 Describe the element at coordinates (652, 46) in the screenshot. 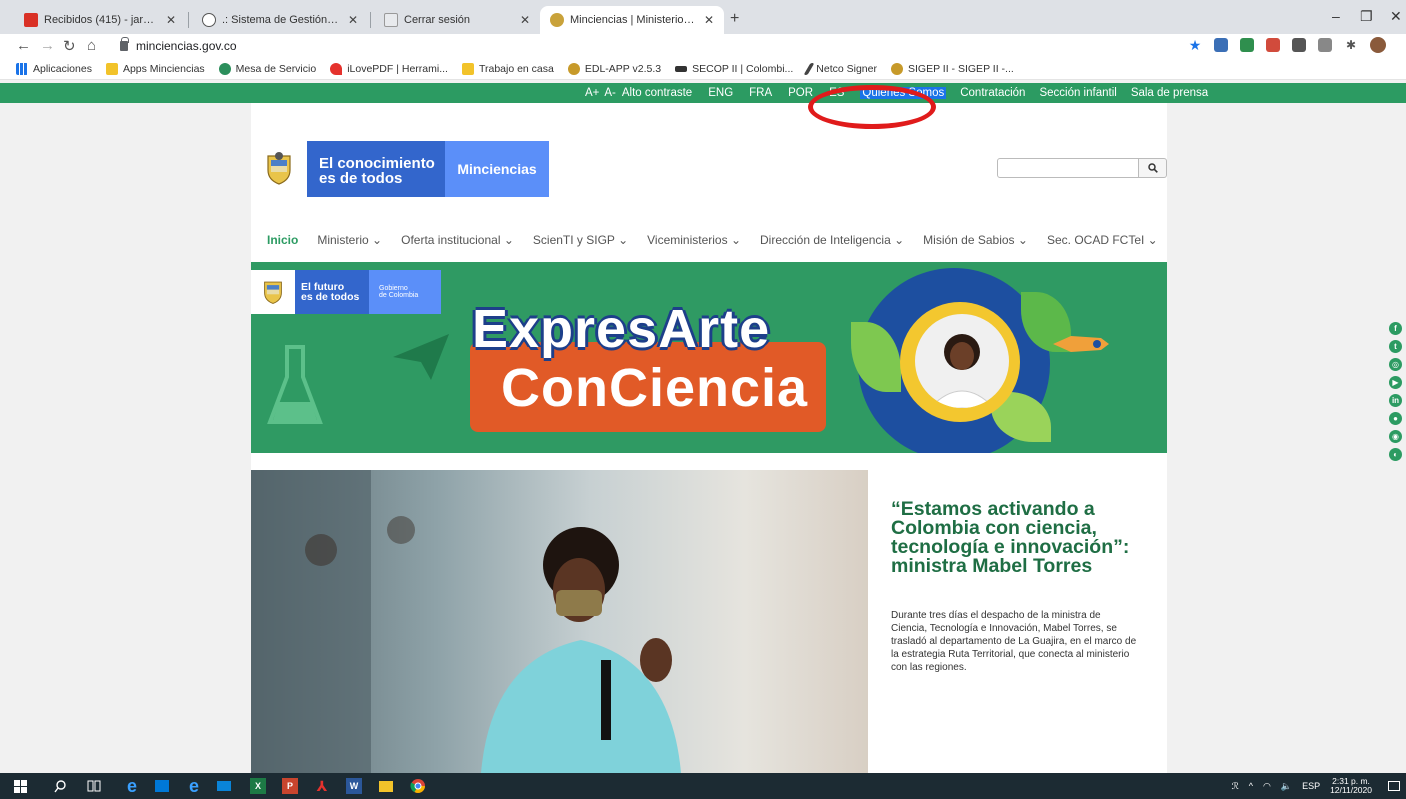

I see `url-field: minciencias.gov.co` at that location.